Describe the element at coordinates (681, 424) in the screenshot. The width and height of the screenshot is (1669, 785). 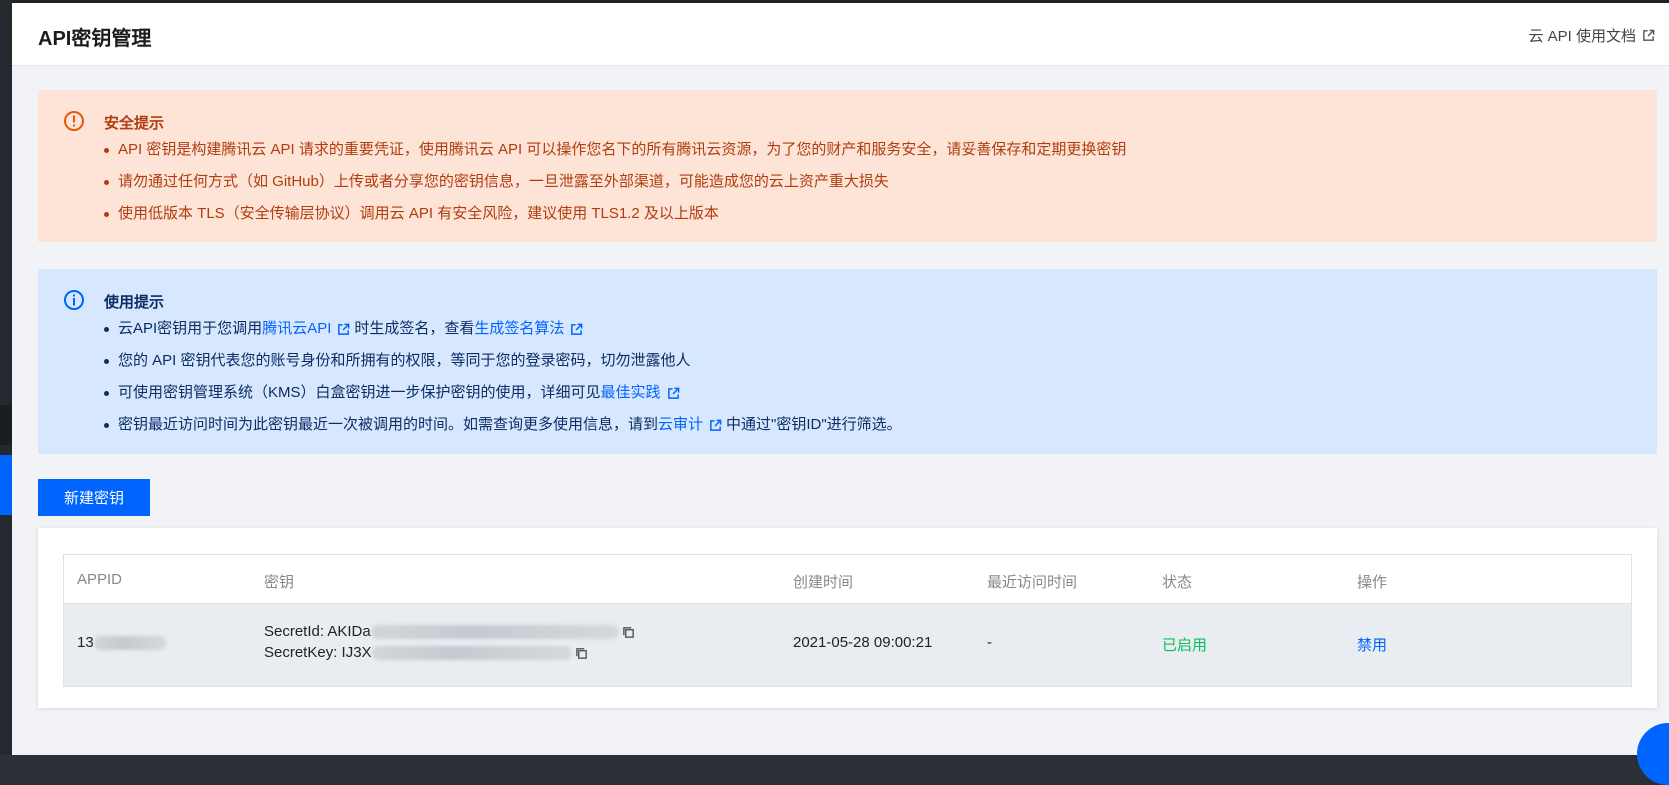
I see `link-label: 云审计` at that location.